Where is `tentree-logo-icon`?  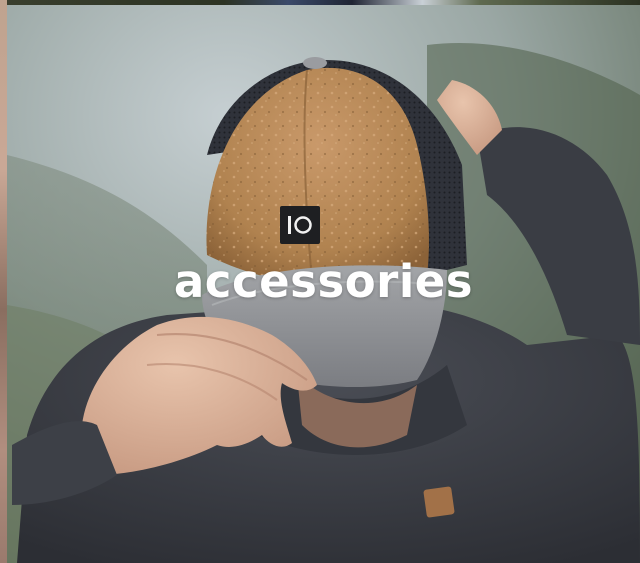
tentree-logo-icon is located at coordinates (300, 225).